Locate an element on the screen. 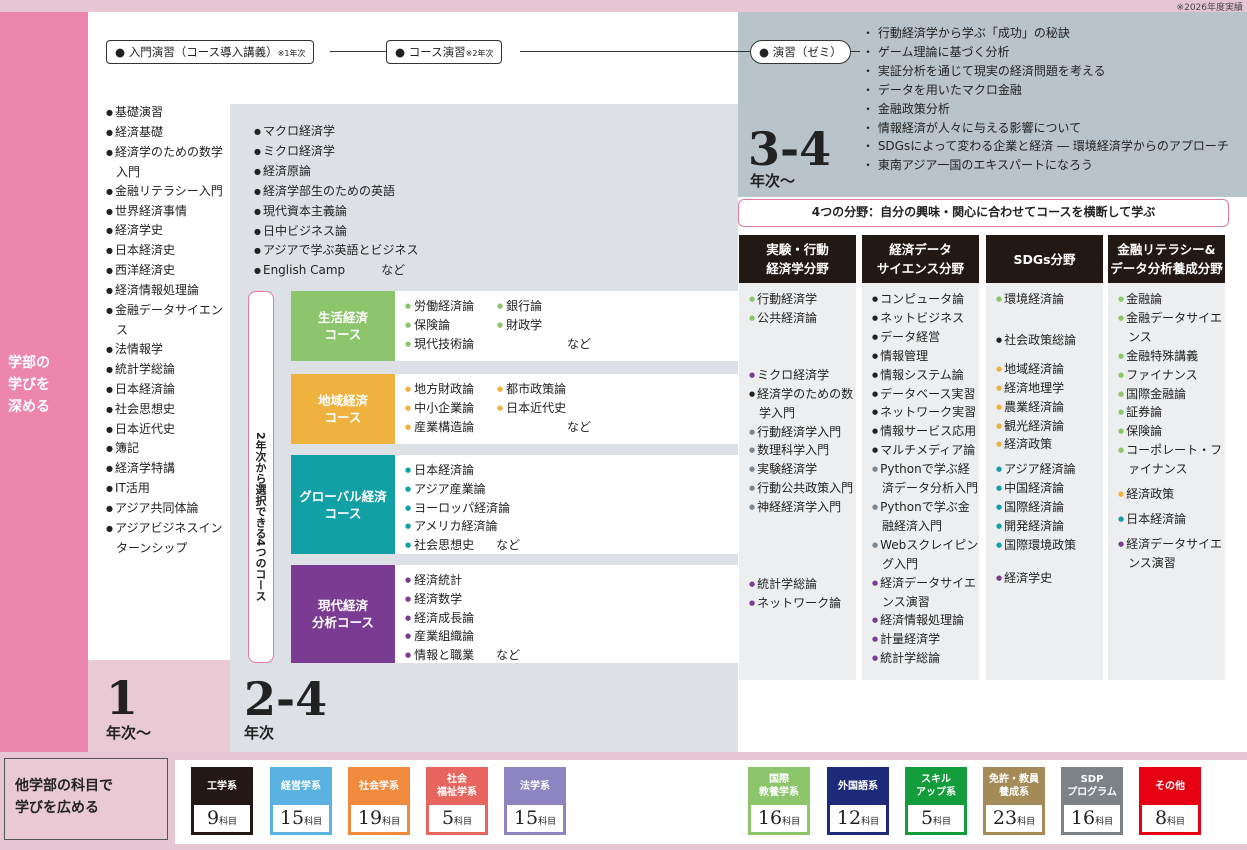 Image resolution: width=1247 pixels, height=850 pixels. subject-item: IT活用 is located at coordinates (170, 489).